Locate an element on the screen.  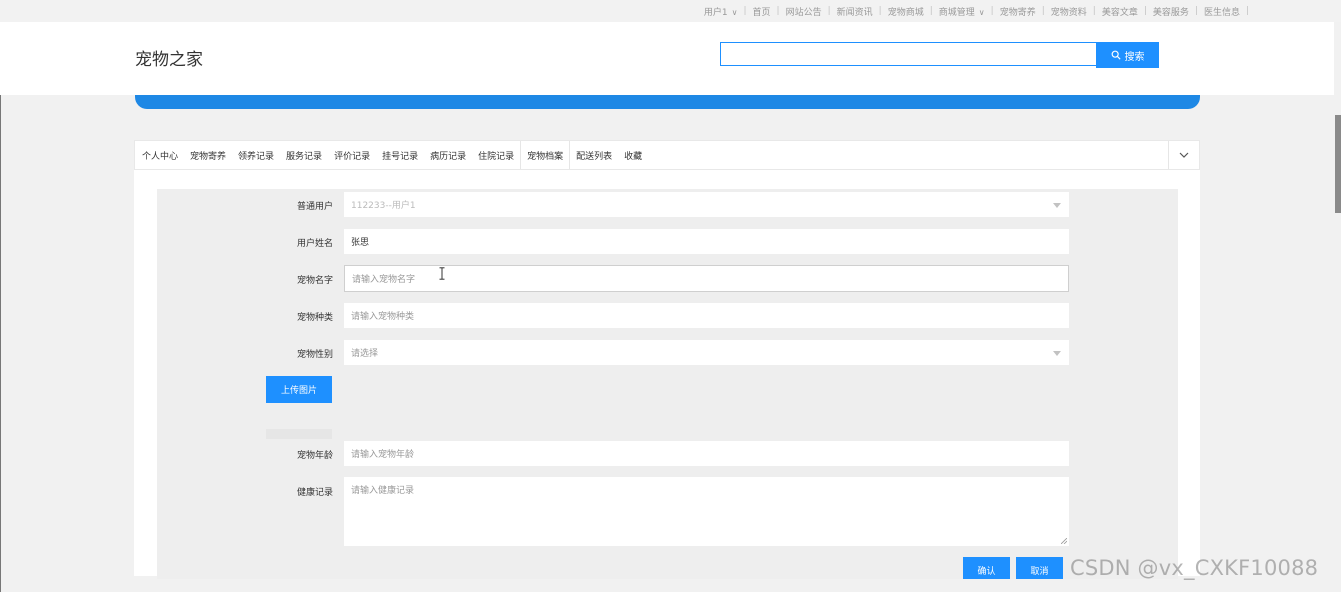
pet-name-label: 宠物名字 is located at coordinates (314, 281).